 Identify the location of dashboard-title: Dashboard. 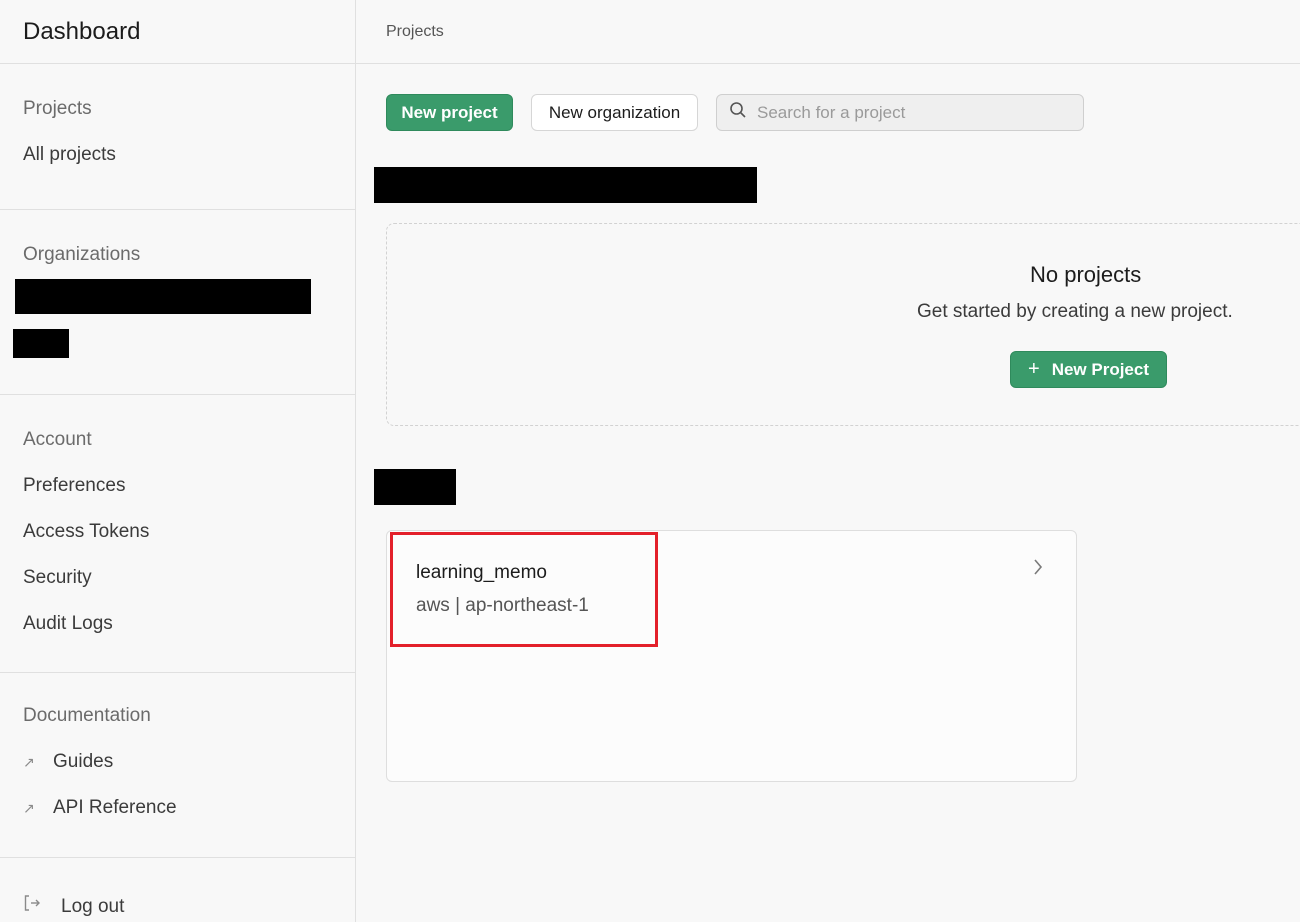
(82, 31).